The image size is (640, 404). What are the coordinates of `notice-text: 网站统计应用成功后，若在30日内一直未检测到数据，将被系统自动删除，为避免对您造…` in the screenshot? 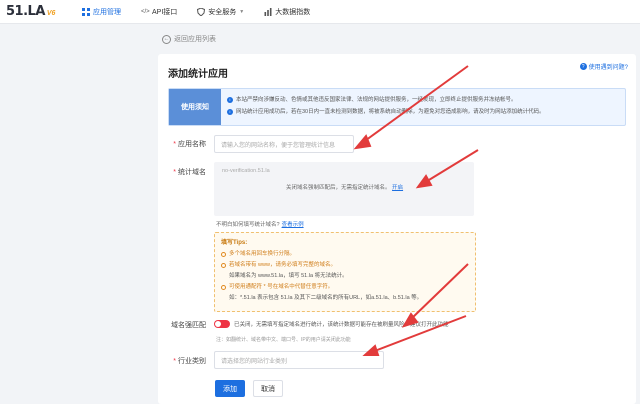 It's located at (390, 112).